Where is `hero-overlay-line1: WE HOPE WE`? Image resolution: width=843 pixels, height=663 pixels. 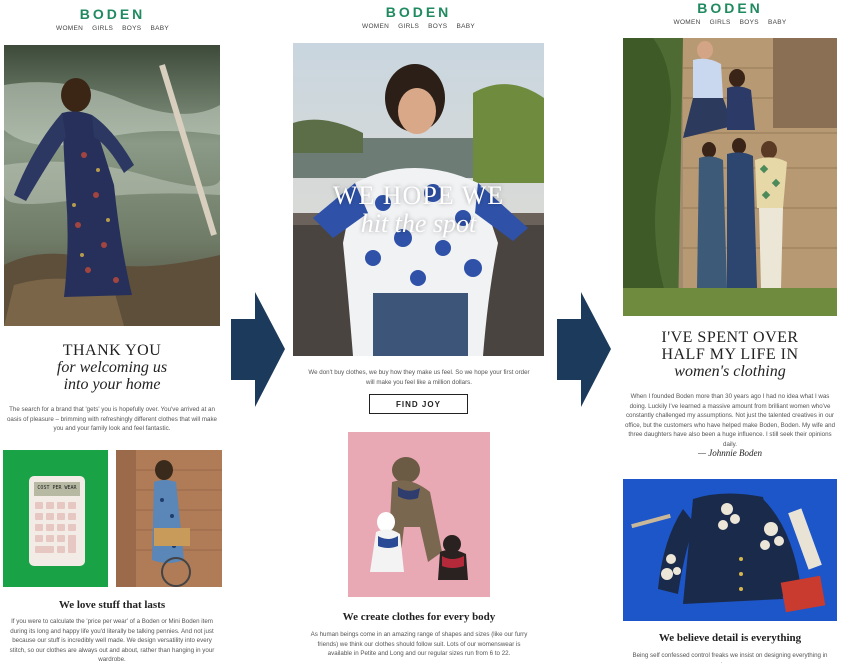 hero-overlay-line1: WE HOPE WE is located at coordinates (418, 195).